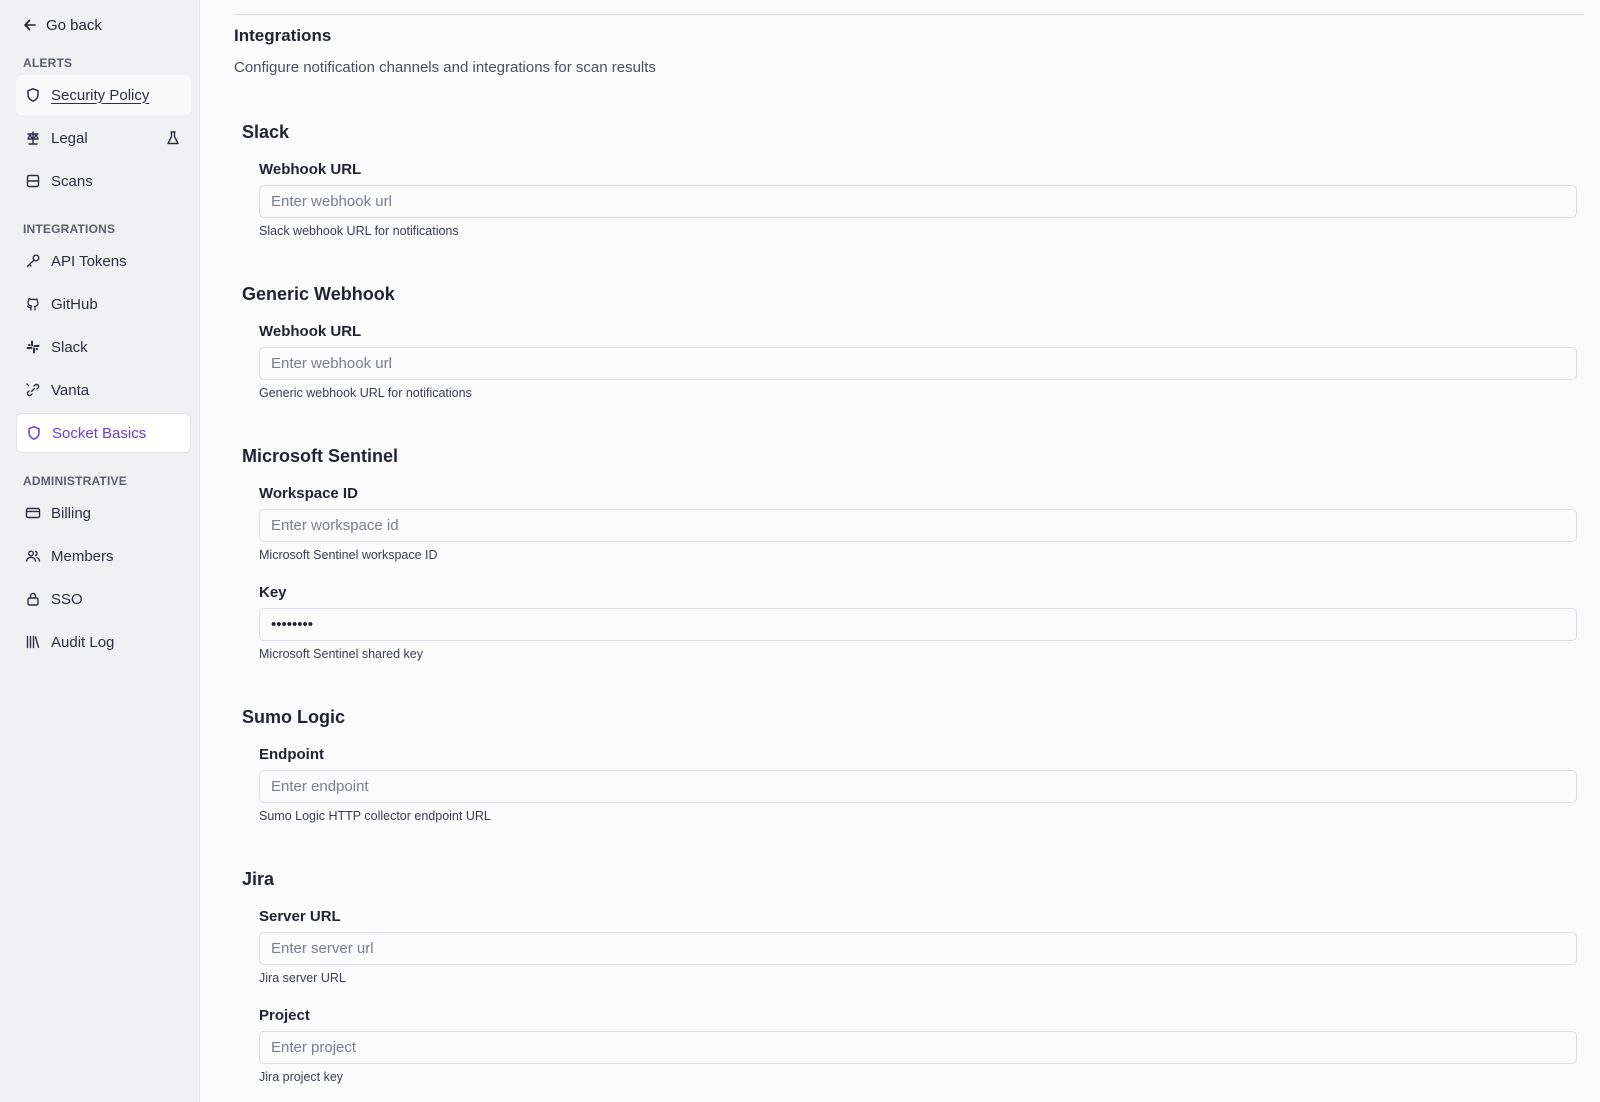 This screenshot has width=1600, height=1102. I want to click on go-back-button: Go back, so click(62, 25).